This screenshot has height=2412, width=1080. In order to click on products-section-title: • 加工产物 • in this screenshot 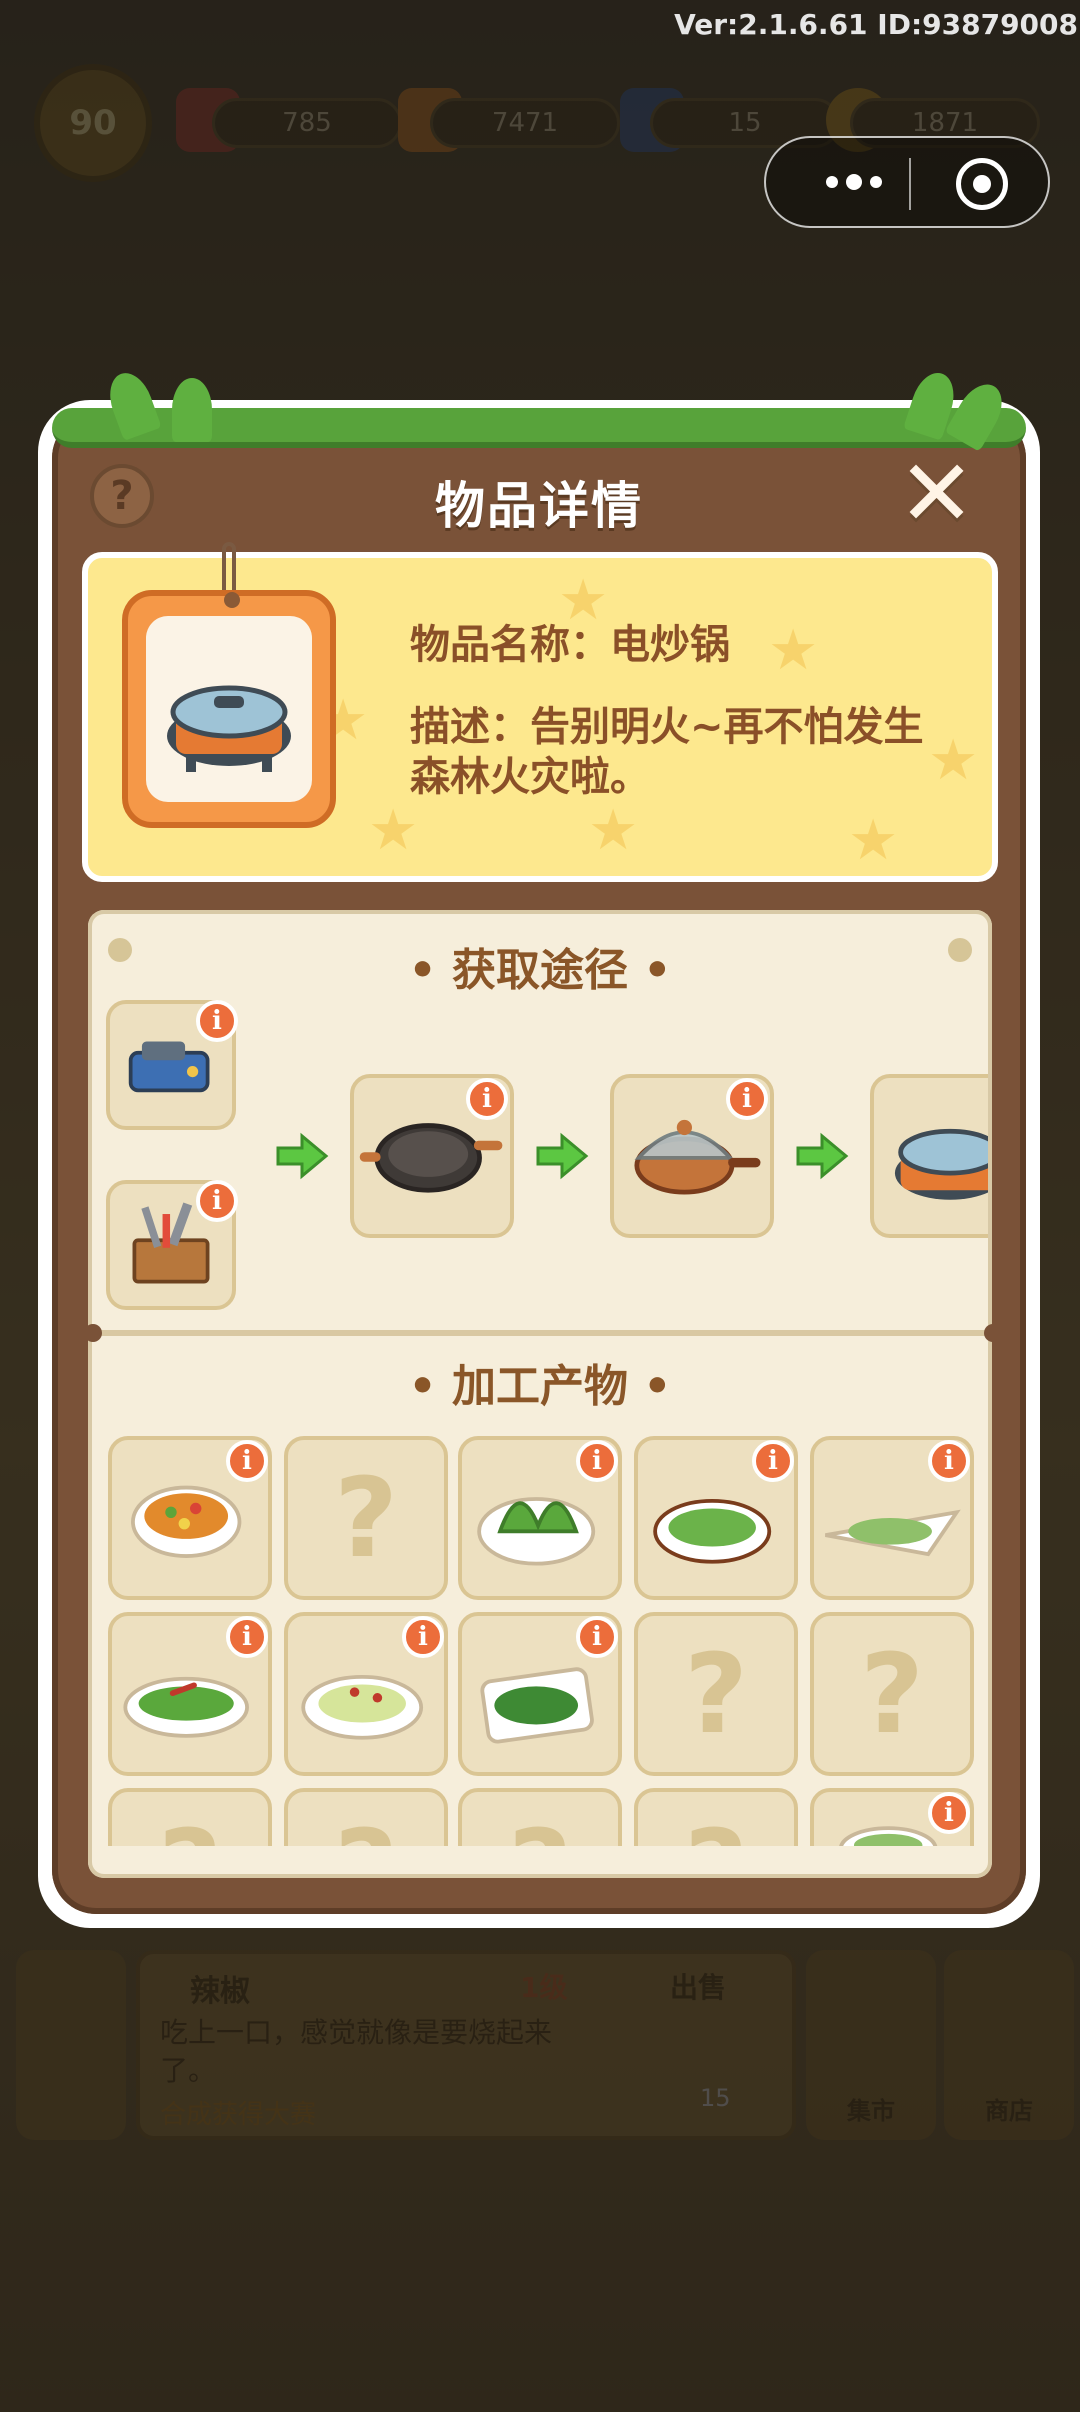, I will do `click(540, 1386)`.